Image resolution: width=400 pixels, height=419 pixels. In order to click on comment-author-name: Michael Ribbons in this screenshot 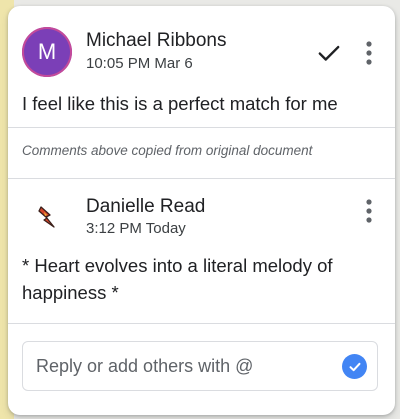, I will do `click(156, 40)`.